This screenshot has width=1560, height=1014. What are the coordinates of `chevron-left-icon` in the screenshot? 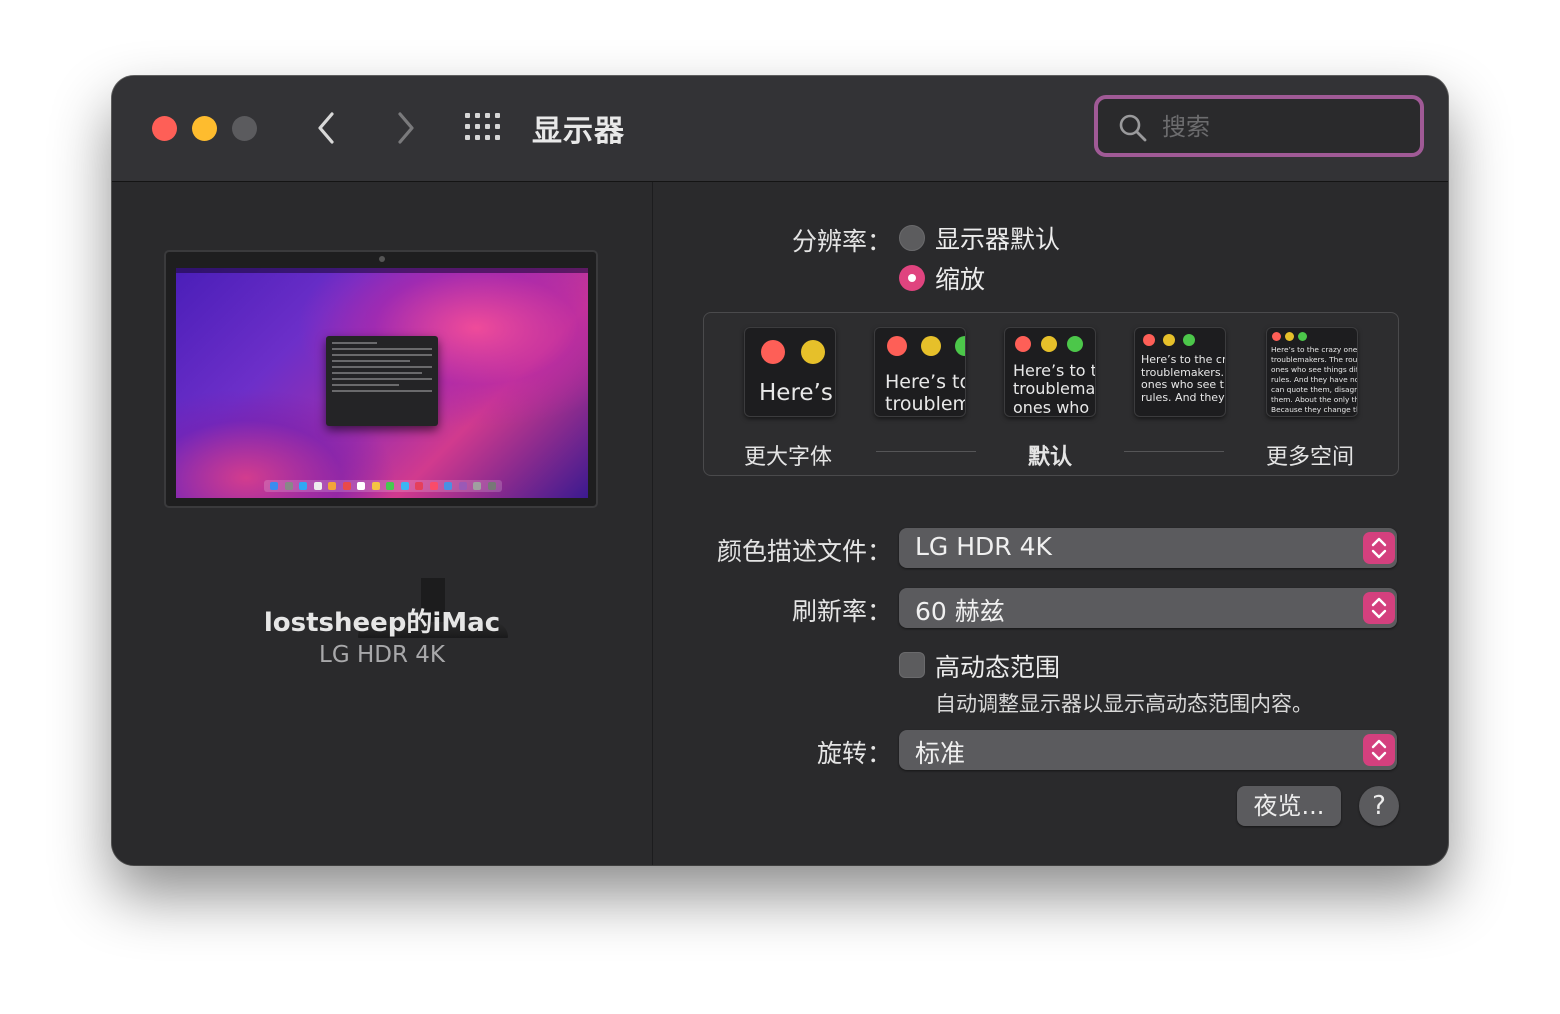 It's located at (326, 128).